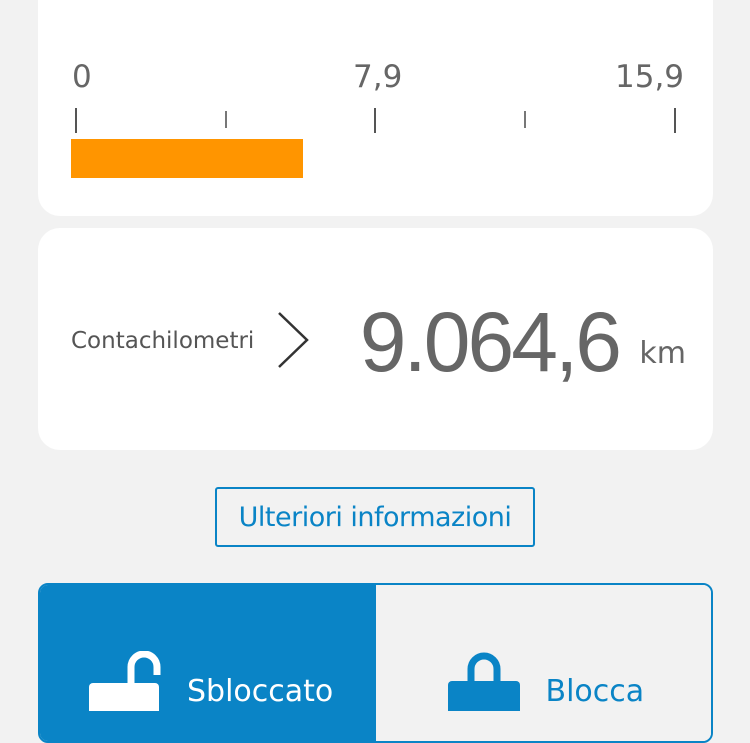  What do you see at coordinates (82, 77) in the screenshot?
I see `gauge-scale-label-min: 0` at bounding box center [82, 77].